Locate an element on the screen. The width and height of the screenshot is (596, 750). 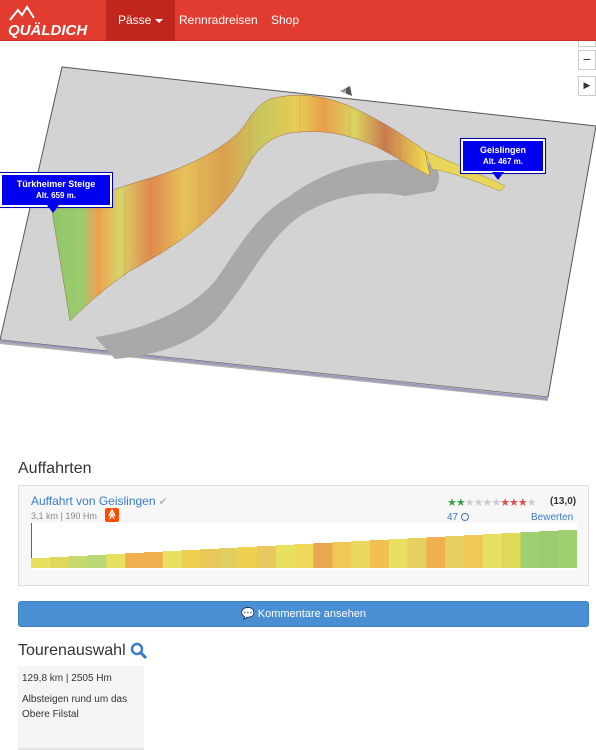
star-icon: ★ is located at coordinates (531, 503).